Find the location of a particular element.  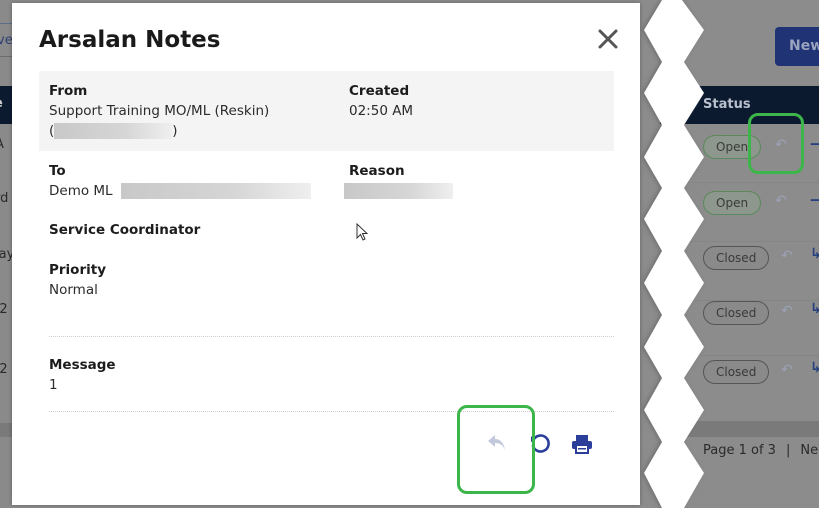

print-icon is located at coordinates (582, 444).